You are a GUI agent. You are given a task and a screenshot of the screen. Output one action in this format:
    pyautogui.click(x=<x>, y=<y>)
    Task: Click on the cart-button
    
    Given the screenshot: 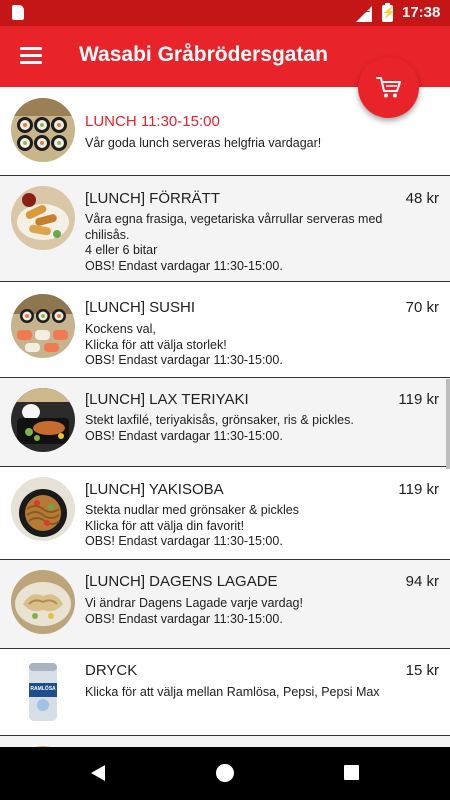 What is the action you would take?
    pyautogui.click(x=388, y=87)
    